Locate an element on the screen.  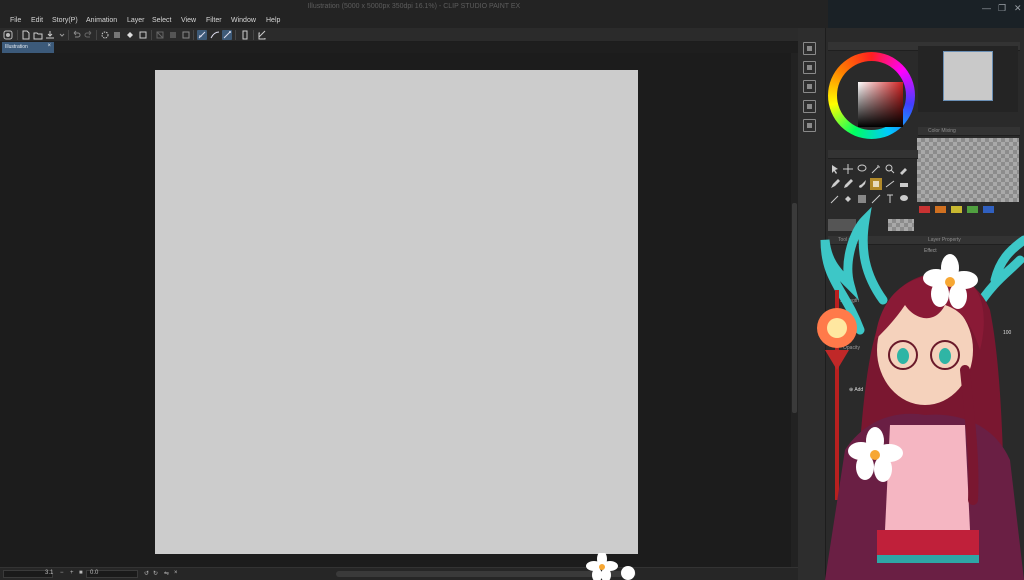
status-bar: 3.1 − + ■ 0.0 ↺ ↻ ⇋ × is located at coordinates (414, 573).